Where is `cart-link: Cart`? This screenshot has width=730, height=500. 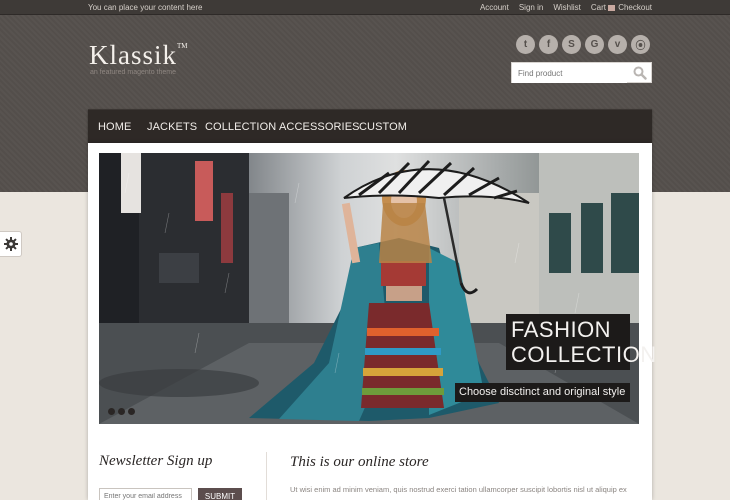
cart-link: Cart is located at coordinates (598, 7).